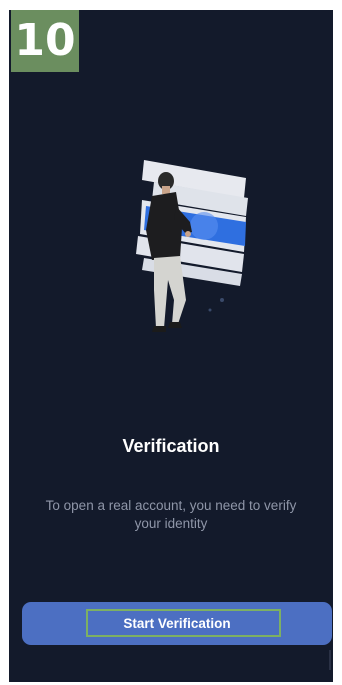 The width and height of the screenshot is (342, 685). I want to click on start-verification-button: Start Verification, so click(177, 623).